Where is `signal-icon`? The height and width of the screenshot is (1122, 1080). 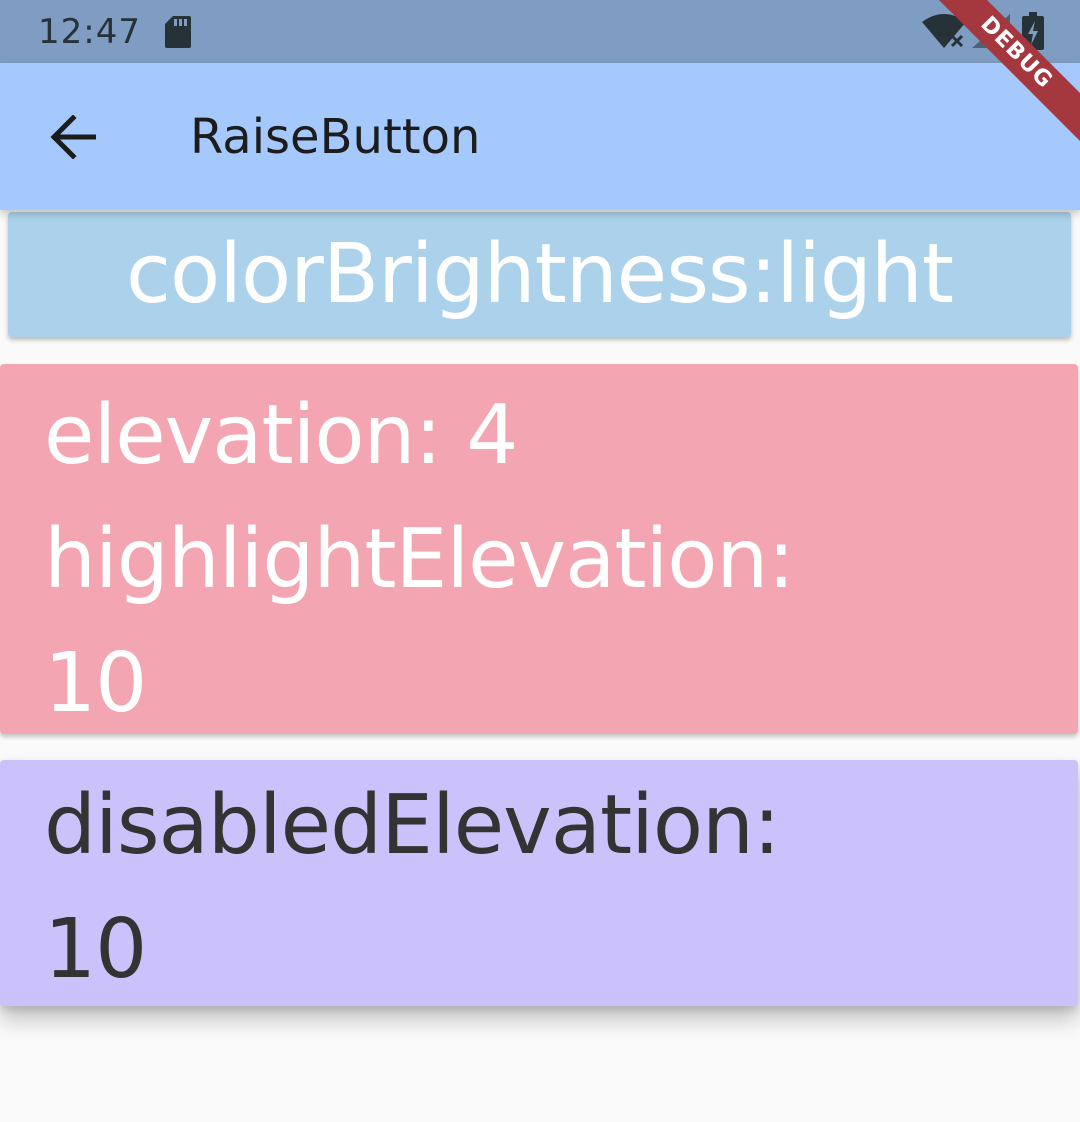
signal-icon is located at coordinates (991, 31).